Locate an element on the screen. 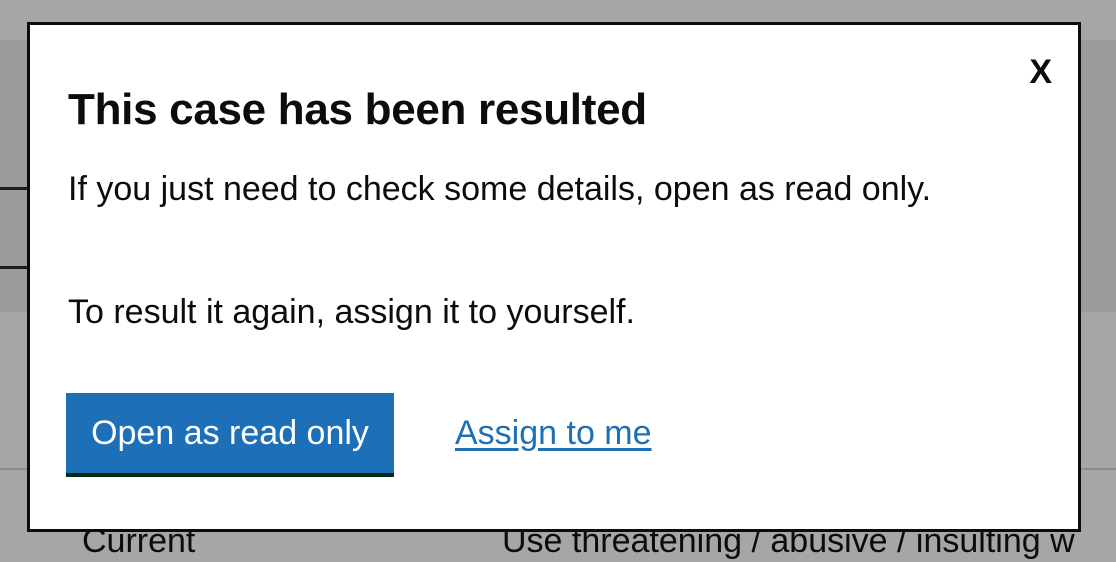  dialog-title: This case has been resulted is located at coordinates (357, 109).